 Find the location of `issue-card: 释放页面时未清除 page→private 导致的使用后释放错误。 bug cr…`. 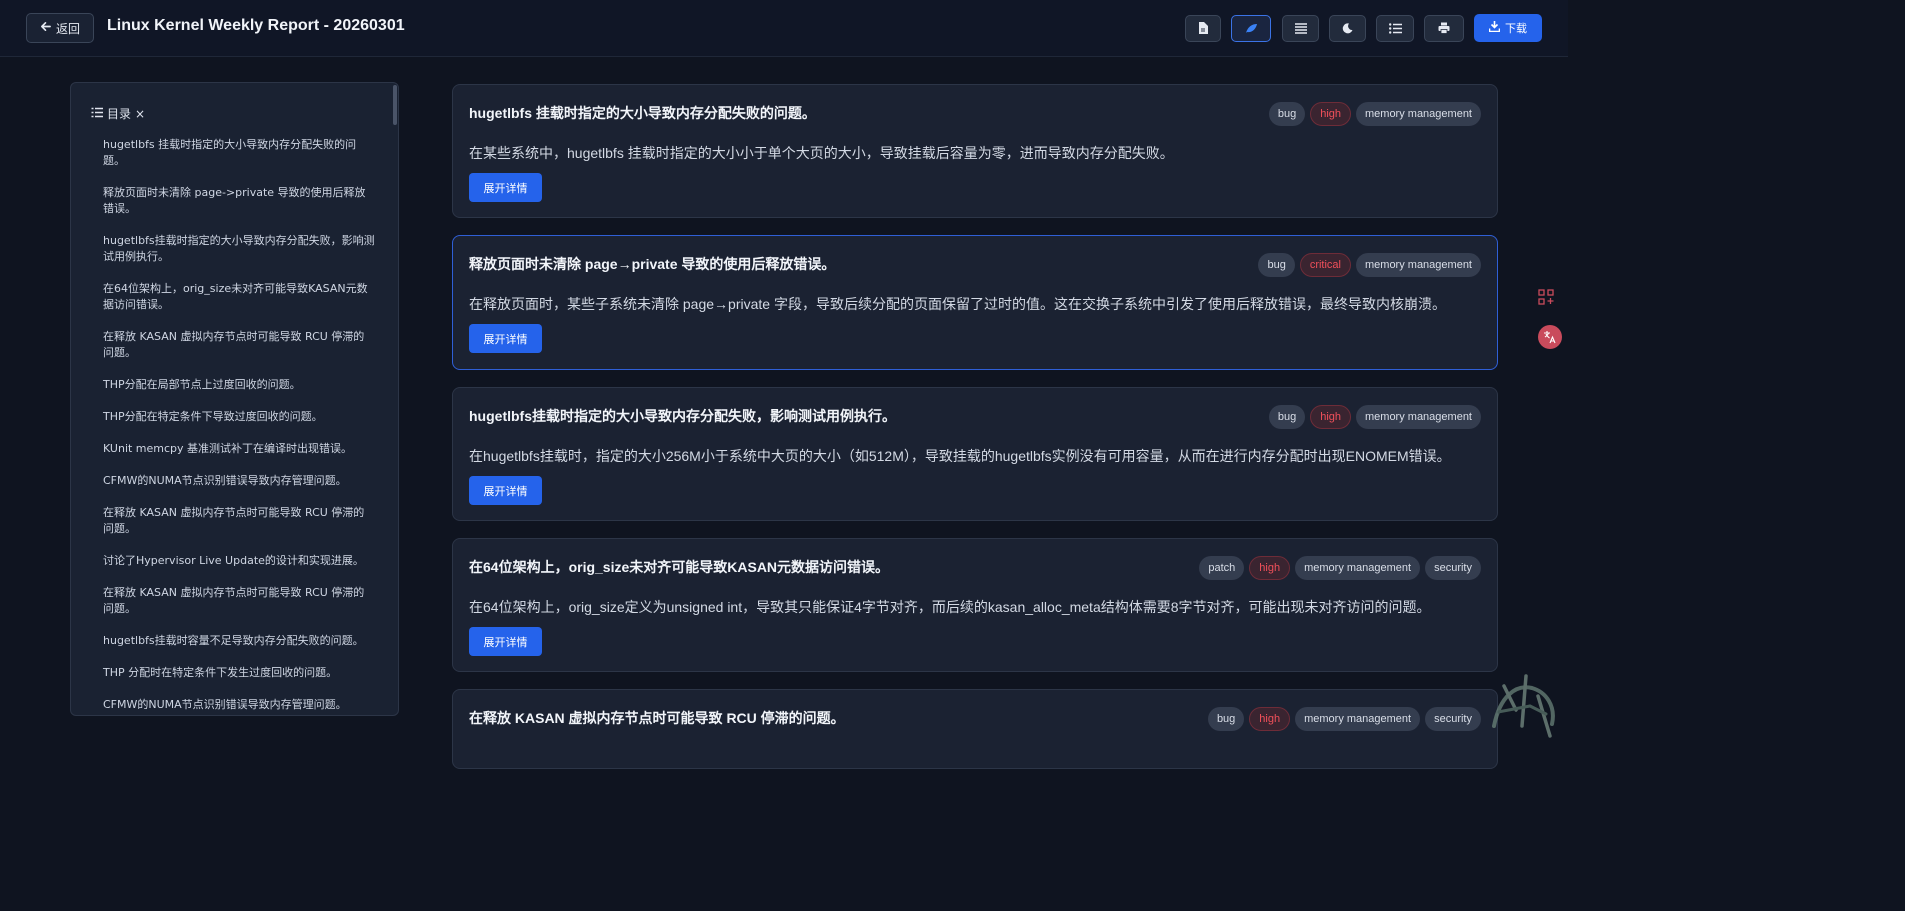

issue-card: 释放页面时未清除 page→private 导致的使用后释放错误。 bug cr… is located at coordinates (975, 302).